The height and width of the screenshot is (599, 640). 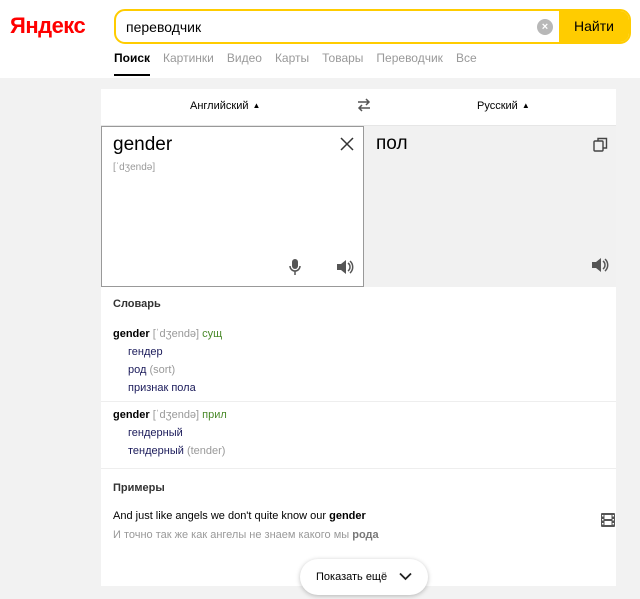 What do you see at coordinates (347, 144) in the screenshot?
I see `close-icon` at bounding box center [347, 144].